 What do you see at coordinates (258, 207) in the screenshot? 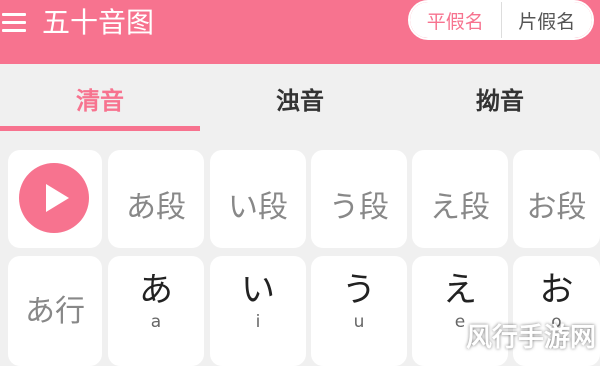
I see `dan-label: い段` at bounding box center [258, 207].